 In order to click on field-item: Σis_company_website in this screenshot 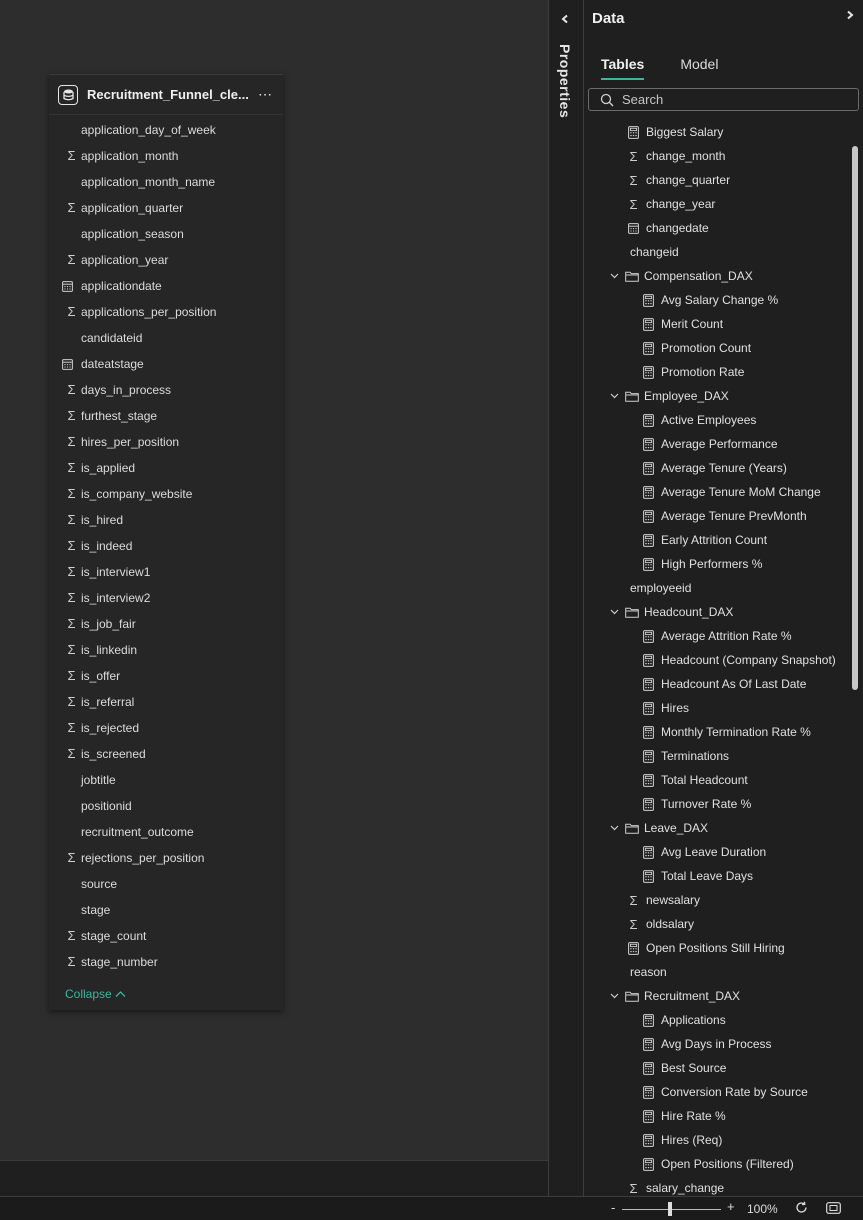, I will do `click(166, 494)`.